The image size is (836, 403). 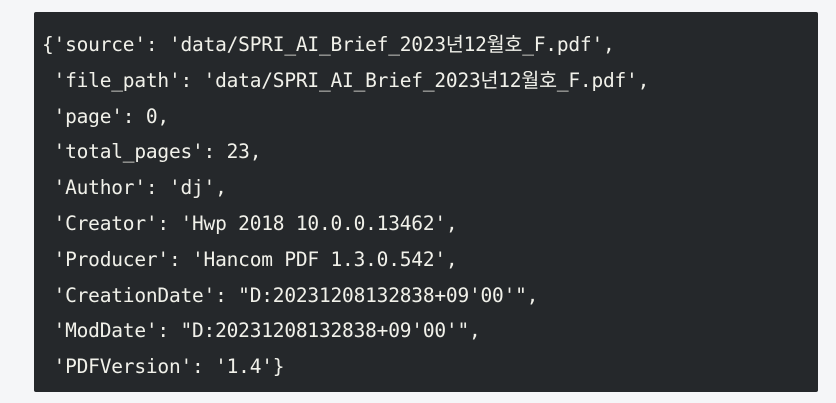 What do you see at coordinates (163, 367) in the screenshot?
I see `code-line-pdf-version: 'PDFVersion': '1.4'}` at bounding box center [163, 367].